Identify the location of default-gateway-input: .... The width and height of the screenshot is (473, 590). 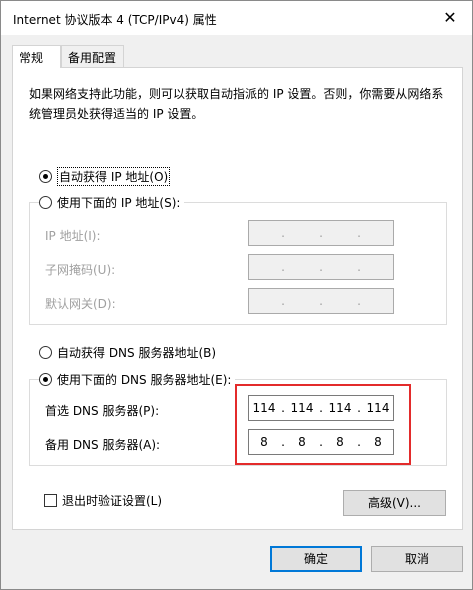
(321, 301).